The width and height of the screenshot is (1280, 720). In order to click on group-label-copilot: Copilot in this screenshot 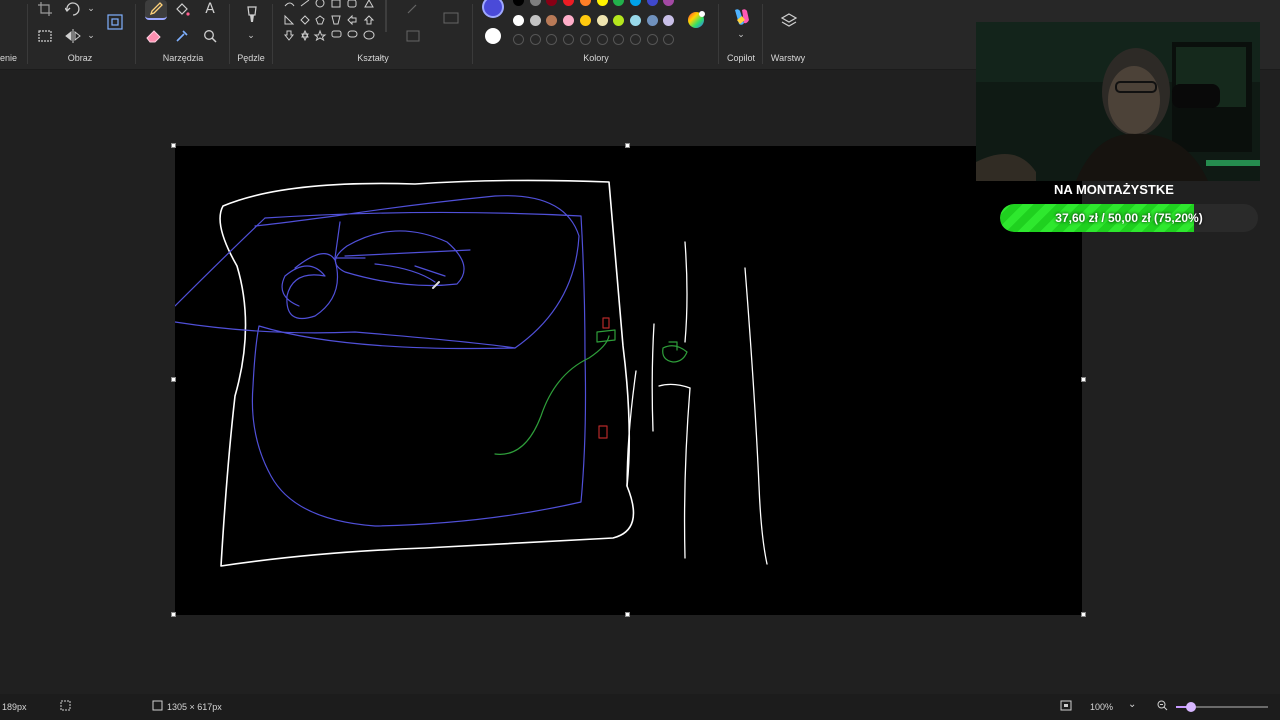, I will do `click(740, 58)`.